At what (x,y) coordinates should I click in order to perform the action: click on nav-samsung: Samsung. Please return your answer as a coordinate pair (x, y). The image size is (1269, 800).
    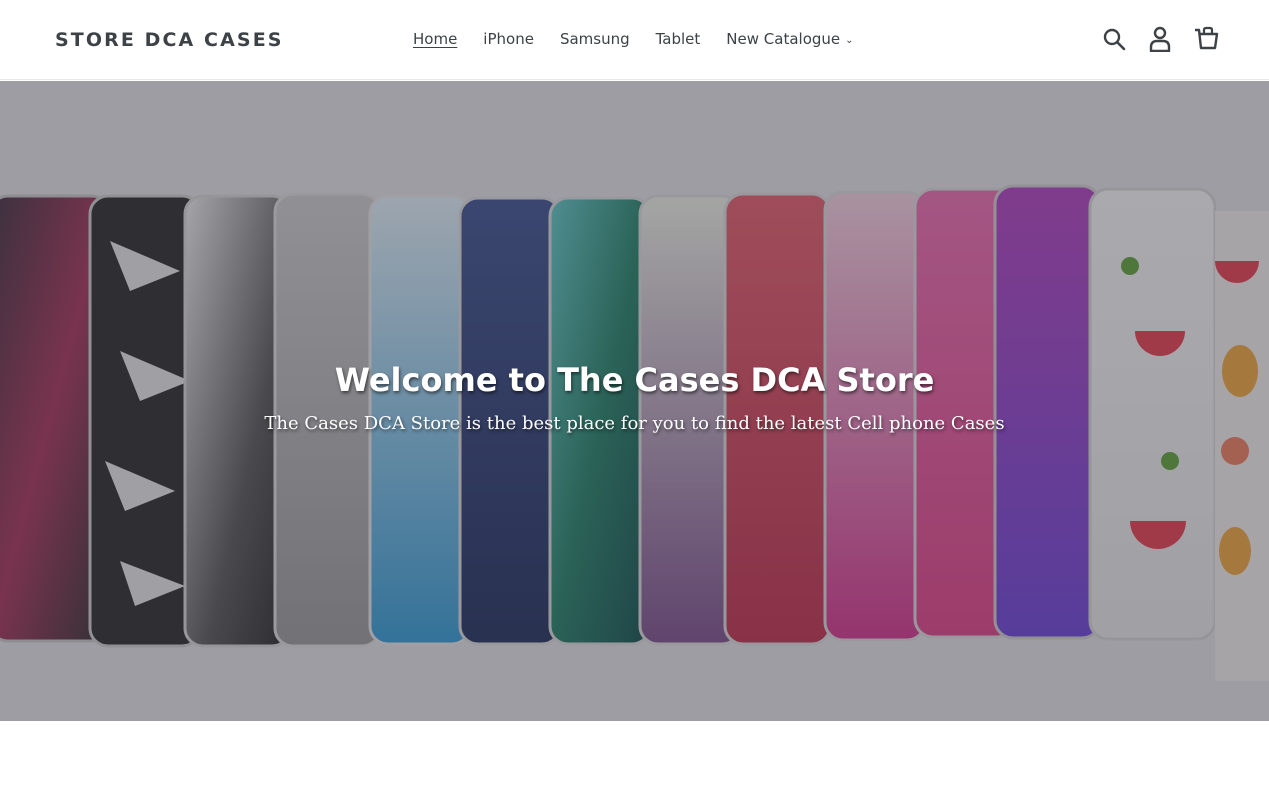
    Looking at the image, I should click on (595, 39).